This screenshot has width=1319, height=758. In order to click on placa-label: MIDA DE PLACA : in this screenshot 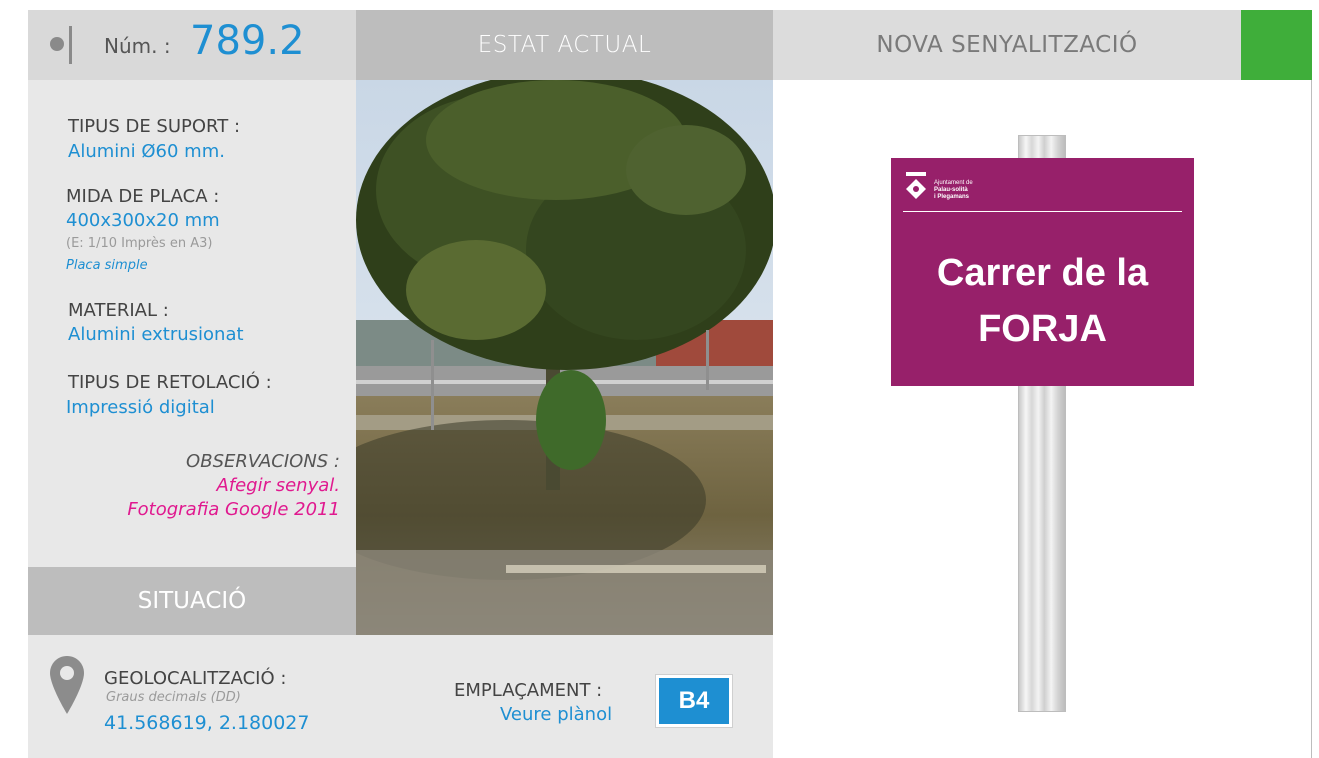, I will do `click(143, 196)`.